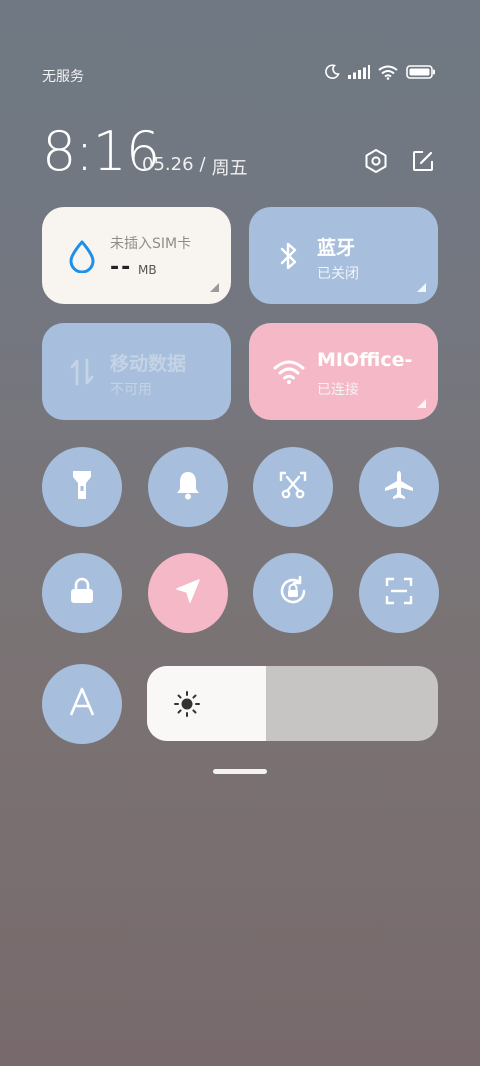  I want to click on data-usage-value: --, so click(121, 267).